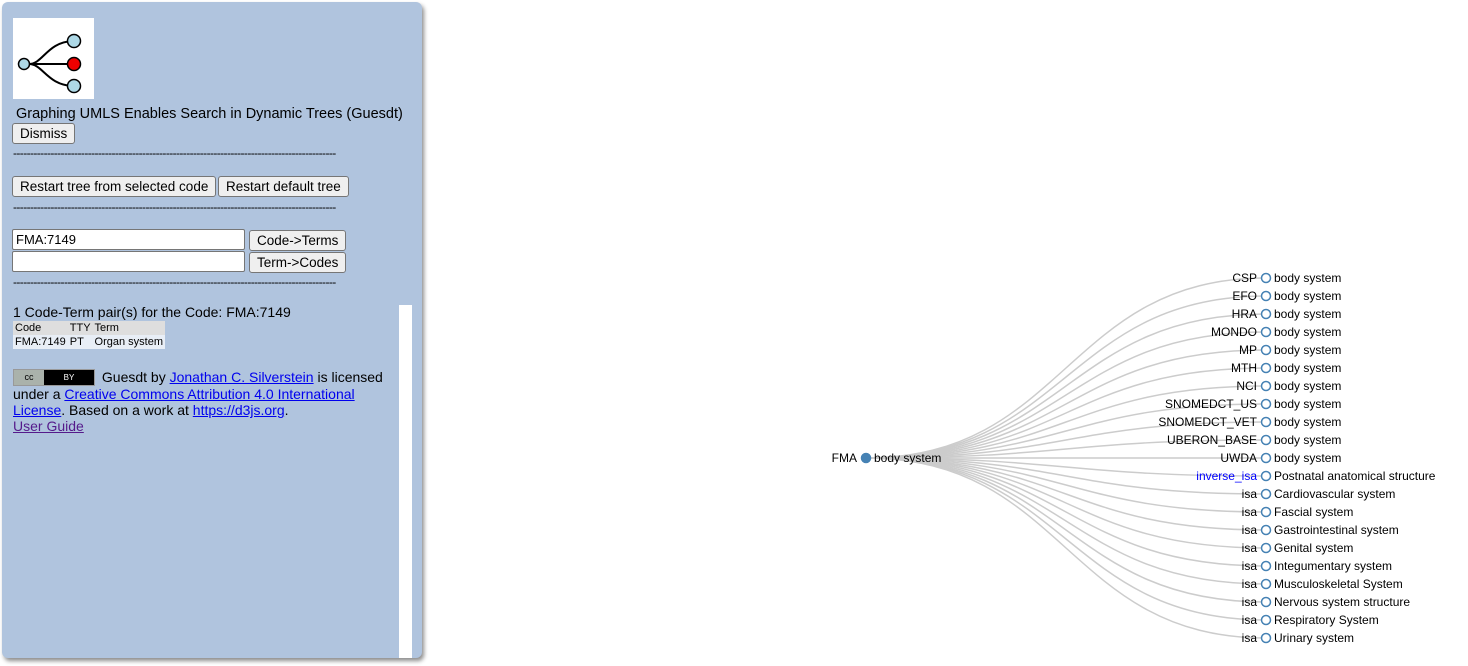 The width and height of the screenshot is (1468, 666). I want to click on node-relation-label: MONDO, so click(1234, 332).